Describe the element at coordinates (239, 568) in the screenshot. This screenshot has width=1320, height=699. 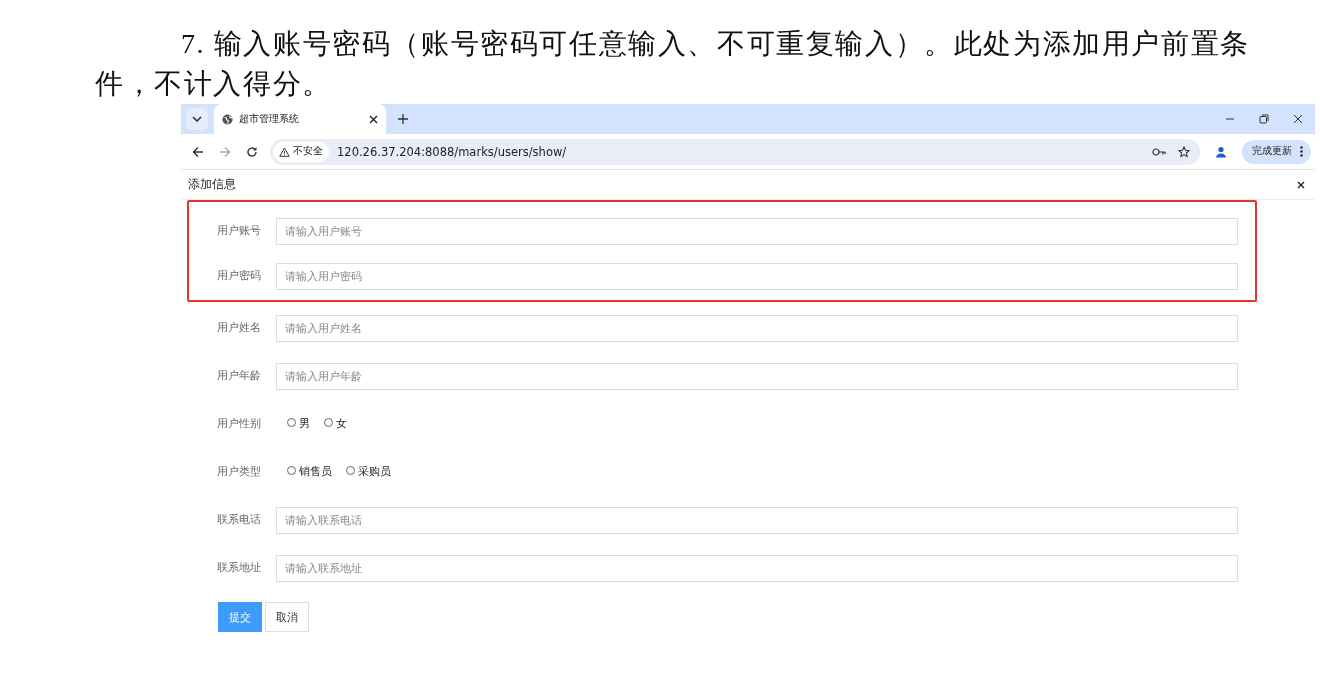
I see `field-label: 联系地址` at that location.